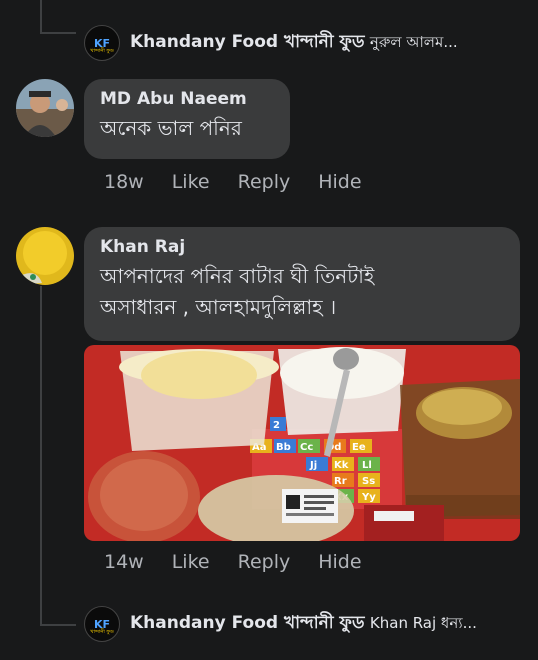 Image resolution: width=538 pixels, height=660 pixels. What do you see at coordinates (187, 99) in the screenshot?
I see `comment-author: MD Abu Naeem` at bounding box center [187, 99].